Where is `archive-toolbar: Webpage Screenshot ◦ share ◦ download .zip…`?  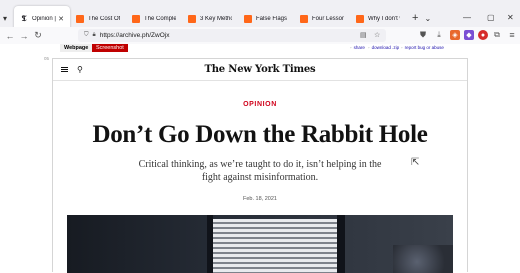 archive-toolbar: Webpage Screenshot ◦ share ◦ download .zip… is located at coordinates (260, 48).